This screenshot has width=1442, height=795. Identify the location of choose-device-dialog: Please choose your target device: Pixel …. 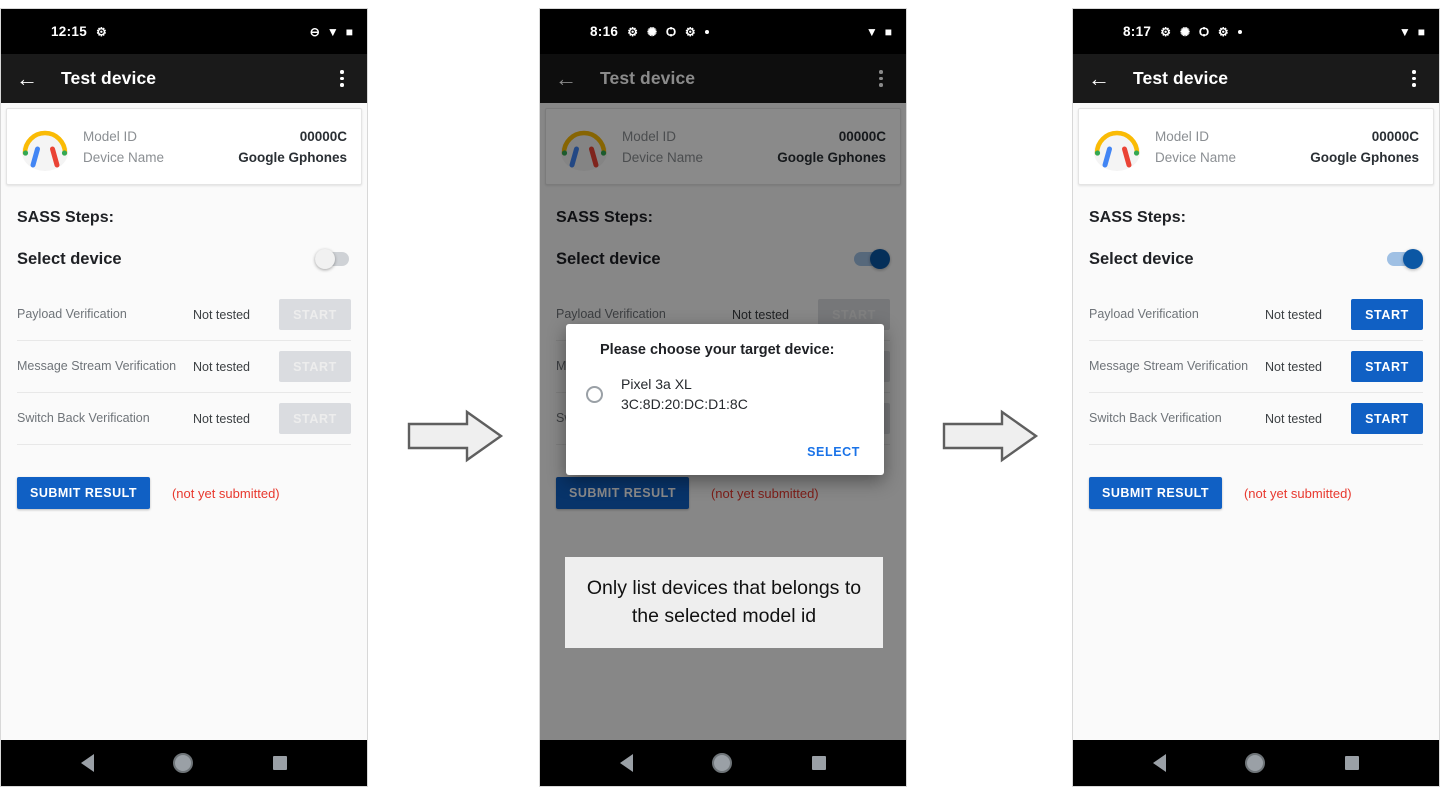
(725, 399).